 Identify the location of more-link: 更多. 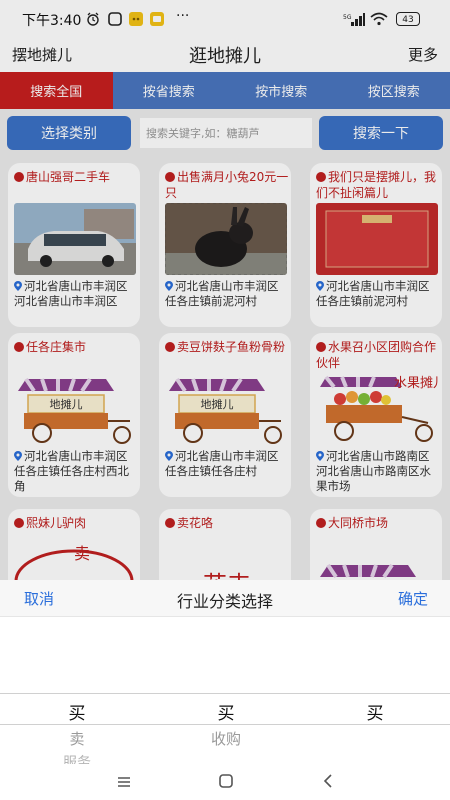
(423, 54).